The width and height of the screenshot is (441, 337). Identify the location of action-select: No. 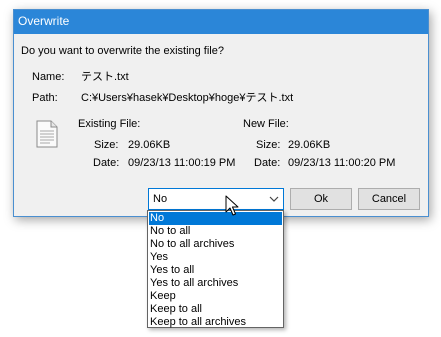
(216, 199).